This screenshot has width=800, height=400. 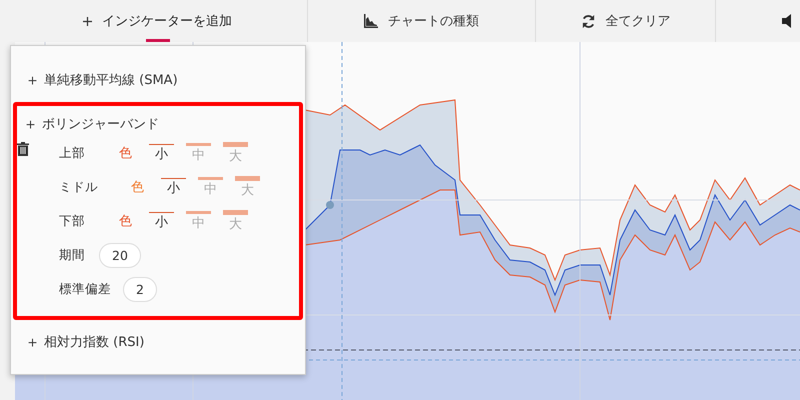 What do you see at coordinates (588, 21) in the screenshot?
I see `refresh-icon` at bounding box center [588, 21].